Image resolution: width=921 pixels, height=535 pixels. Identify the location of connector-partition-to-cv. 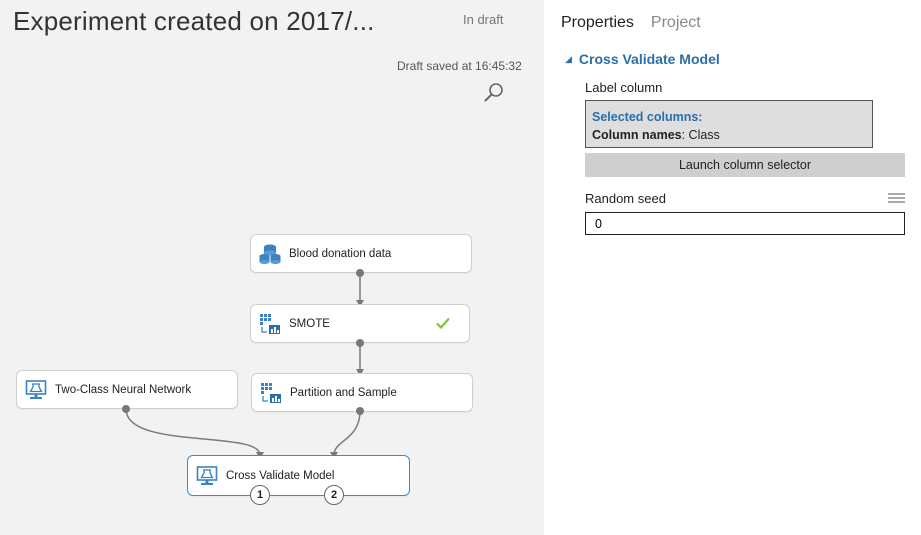
(347, 433).